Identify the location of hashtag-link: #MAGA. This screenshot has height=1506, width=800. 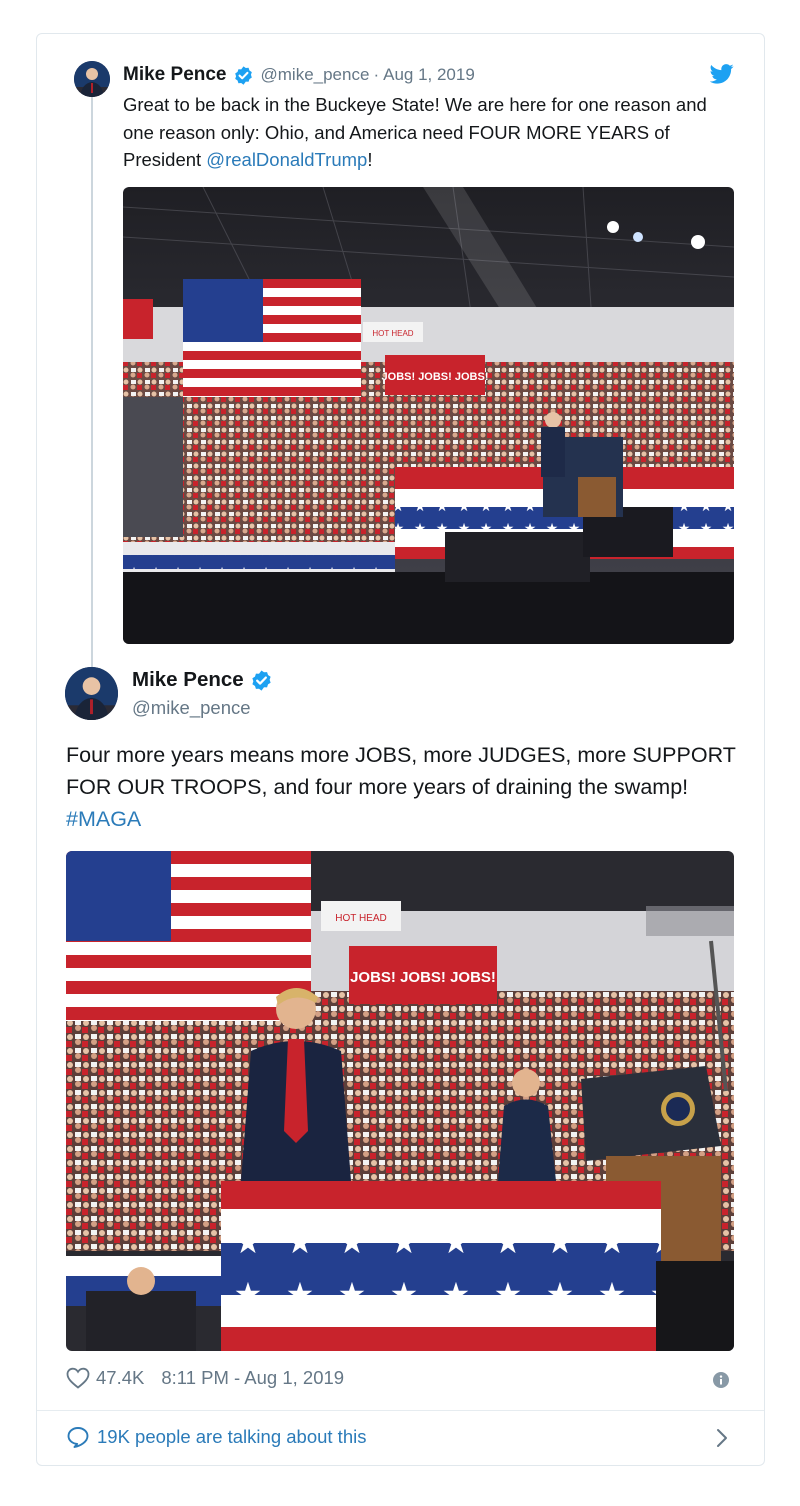
(103, 819).